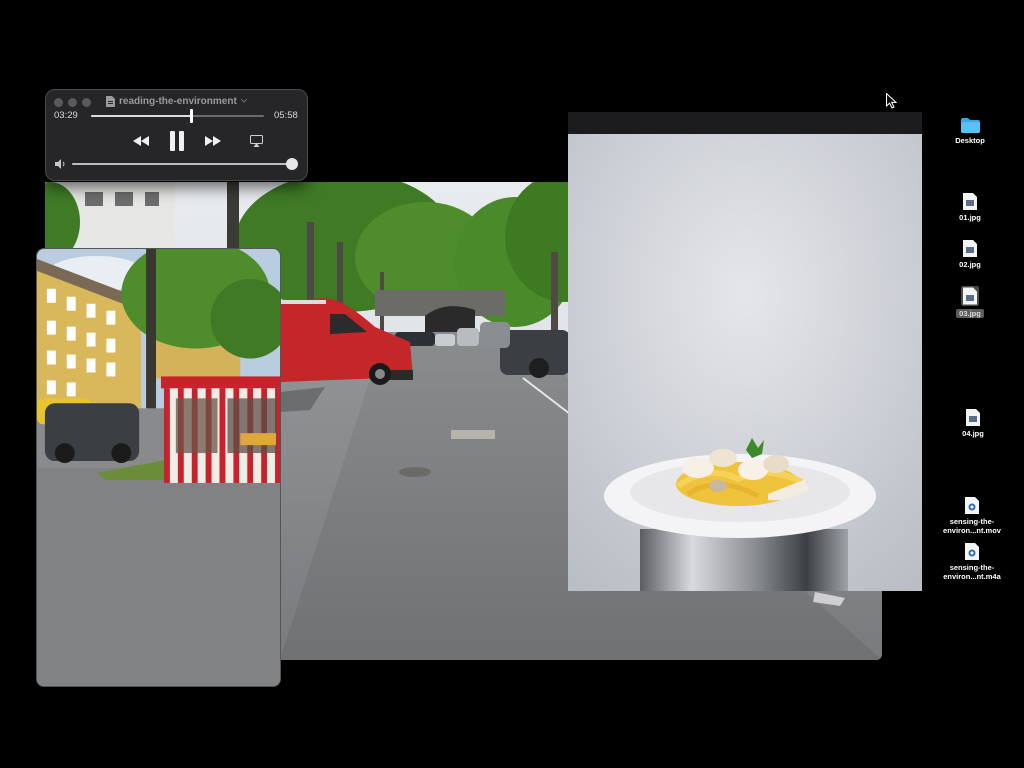 The height and width of the screenshot is (768, 1024). Describe the element at coordinates (972, 505) in the screenshot. I see `video-file-icon` at that location.